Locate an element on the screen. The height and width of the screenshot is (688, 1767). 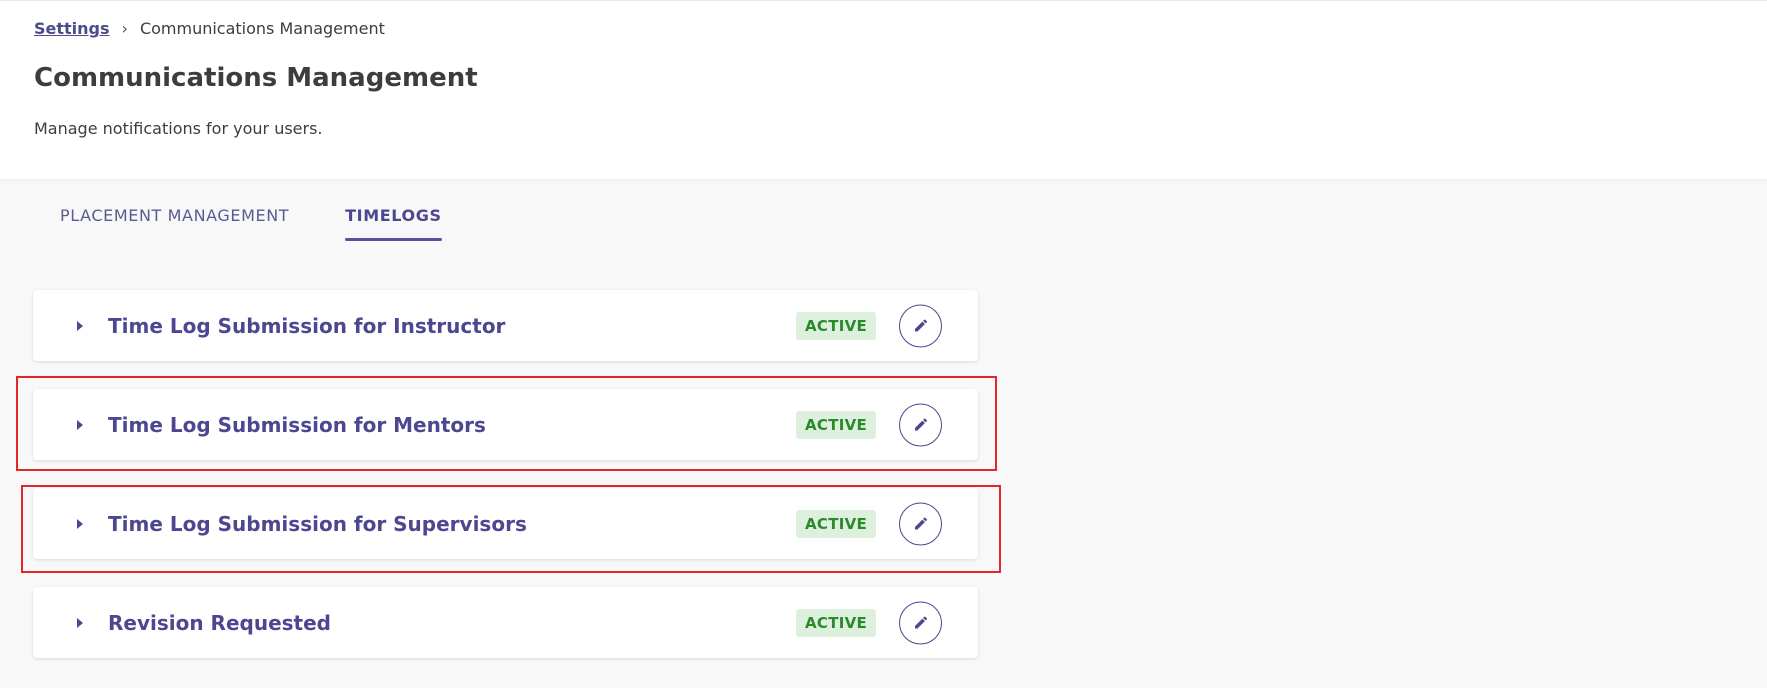
tab-timelogs: TIMELOGS is located at coordinates (393, 220).